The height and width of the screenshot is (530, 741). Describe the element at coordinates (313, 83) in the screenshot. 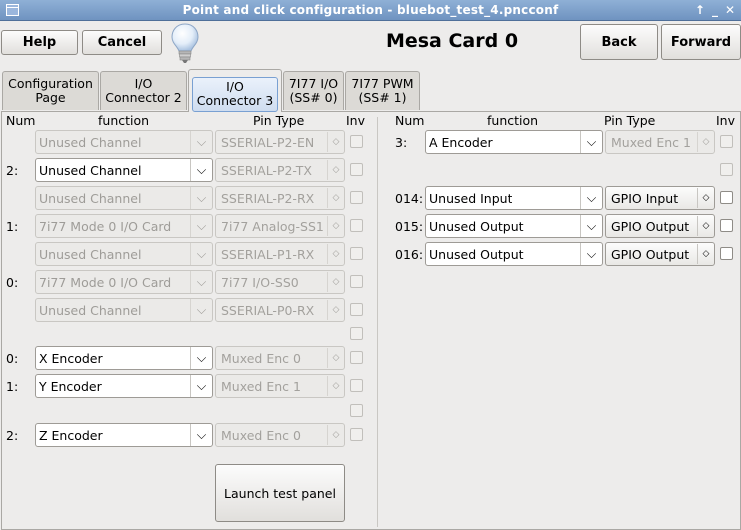

I see `tab-label-line1: 7I77 I/O` at that location.